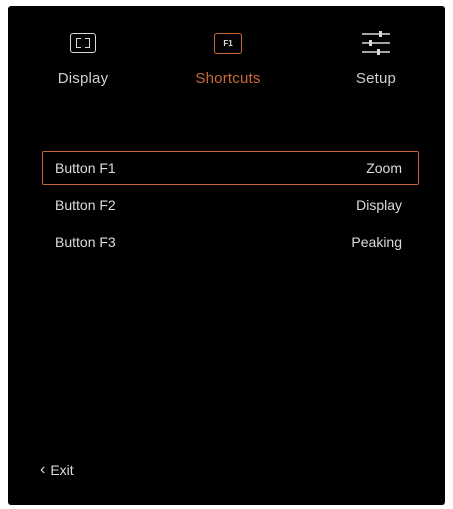 The height and width of the screenshot is (509, 453). I want to click on shortcut-value: Peaking, so click(376, 242).